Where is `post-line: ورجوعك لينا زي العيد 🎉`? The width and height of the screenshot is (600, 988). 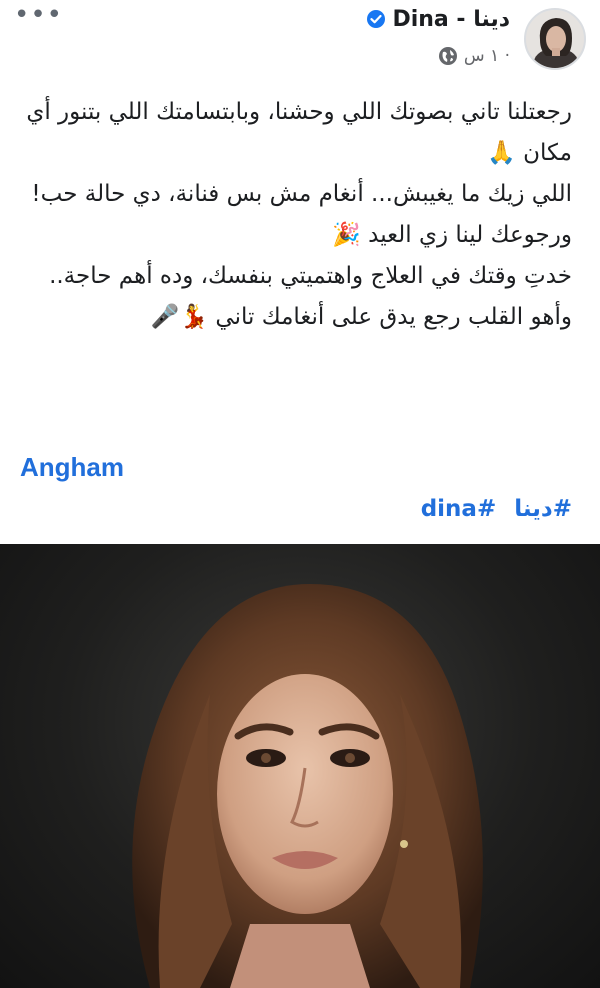 post-line: ورجوعك لينا زي العيد 🎉 is located at coordinates (452, 235).